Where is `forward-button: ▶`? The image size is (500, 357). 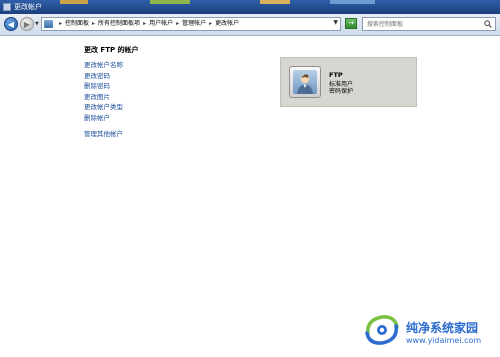 forward-button: ▶ is located at coordinates (27, 24).